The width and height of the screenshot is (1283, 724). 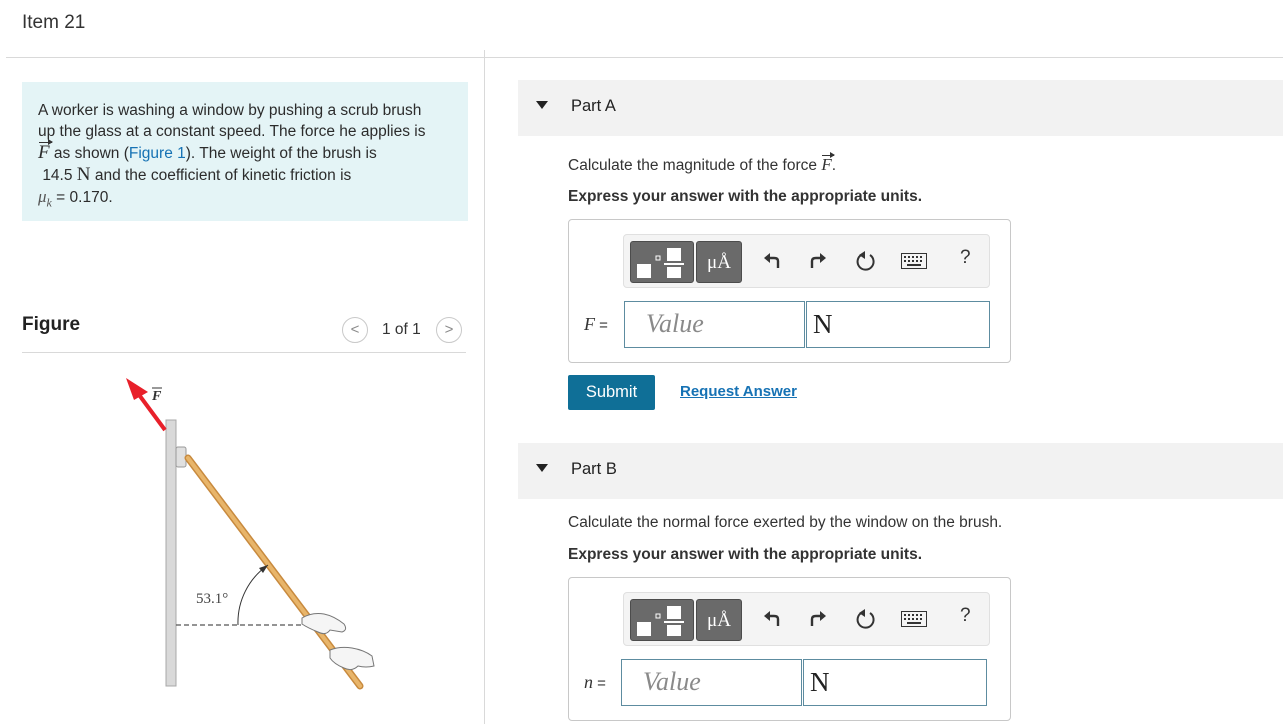 I want to click on part-a-header: Part A, so click(x=900, y=108).